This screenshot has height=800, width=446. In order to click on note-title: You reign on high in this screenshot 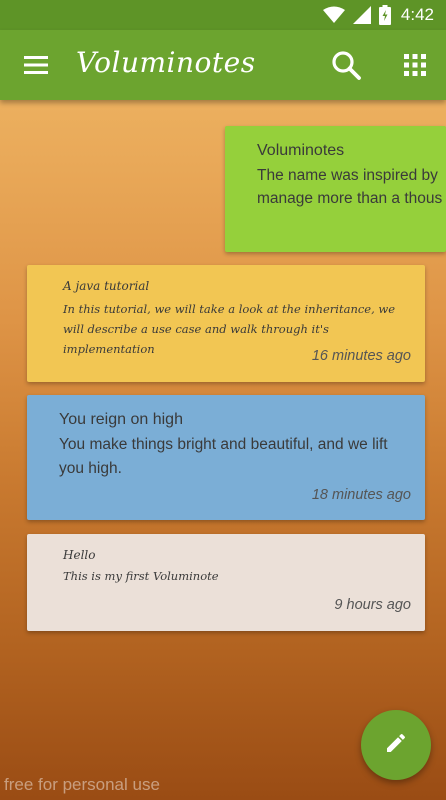, I will do `click(121, 419)`.